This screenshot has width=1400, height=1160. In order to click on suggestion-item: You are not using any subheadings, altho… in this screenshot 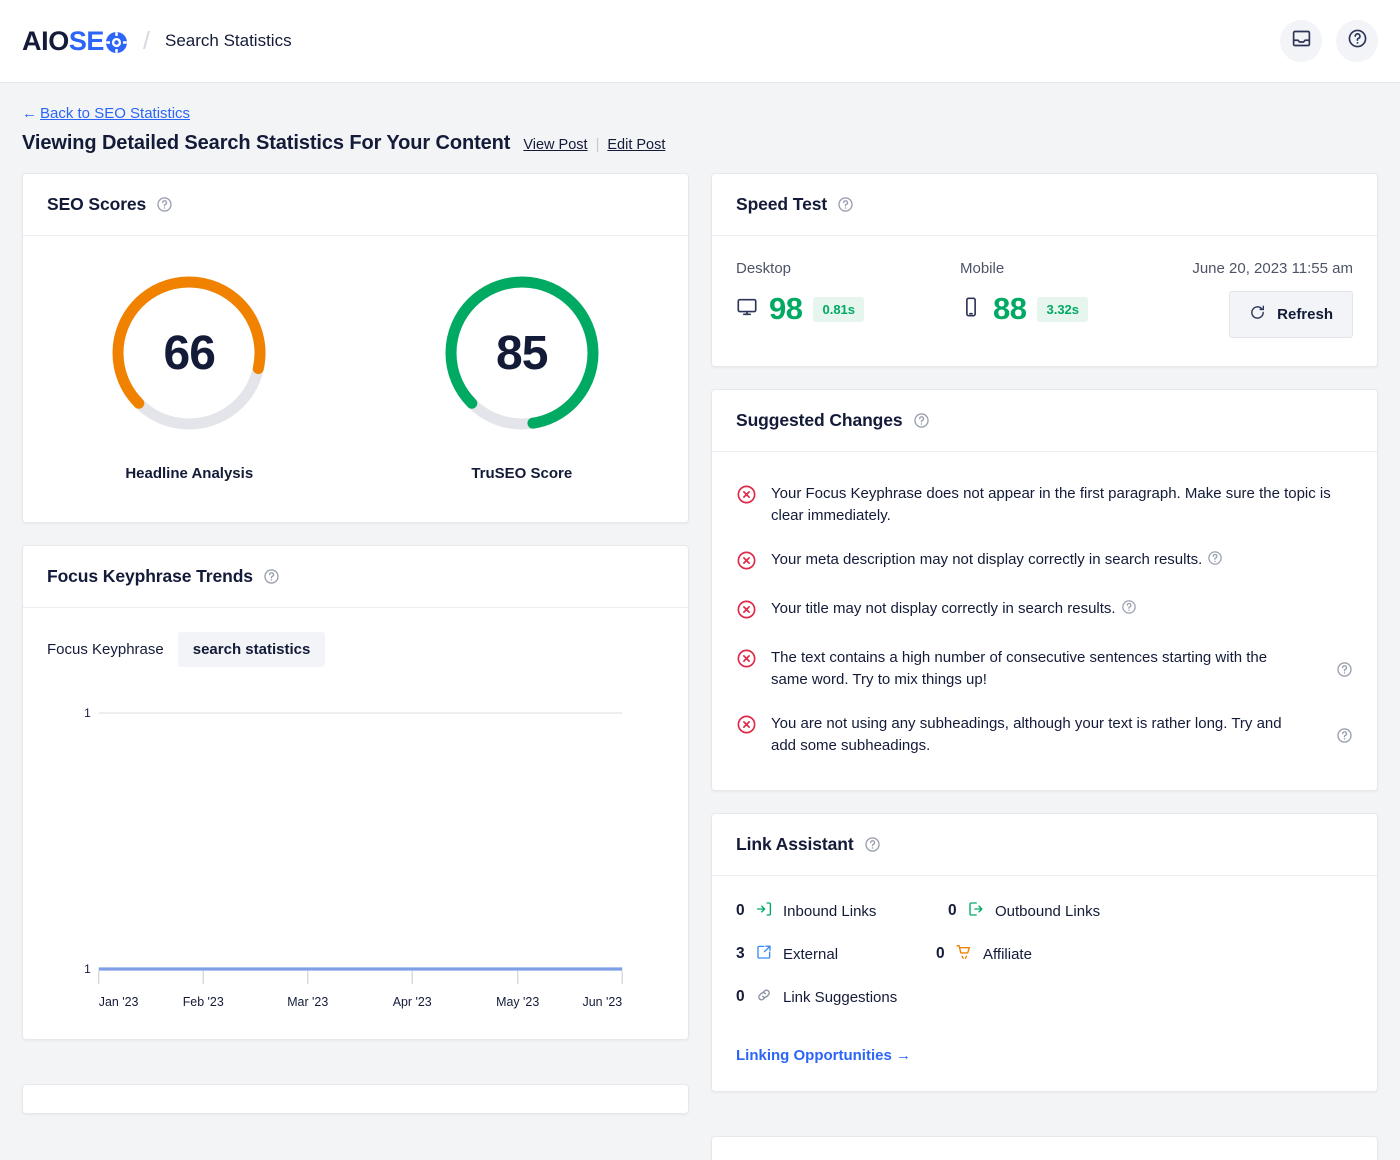, I will do `click(1044, 735)`.